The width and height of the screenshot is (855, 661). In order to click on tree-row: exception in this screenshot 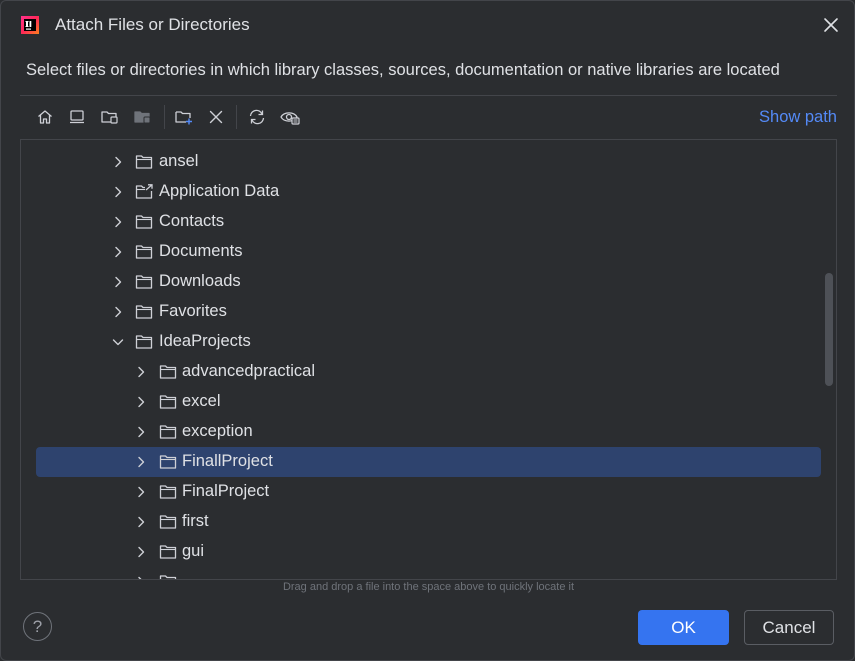, I will do `click(428, 432)`.